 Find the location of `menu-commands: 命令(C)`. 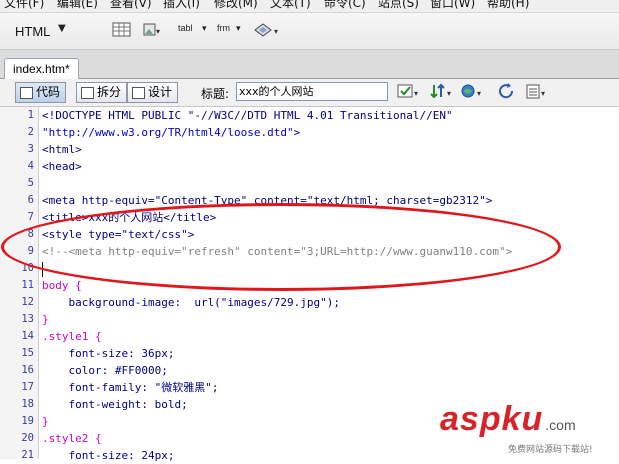

menu-commands: 命令(C) is located at coordinates (345, 5).